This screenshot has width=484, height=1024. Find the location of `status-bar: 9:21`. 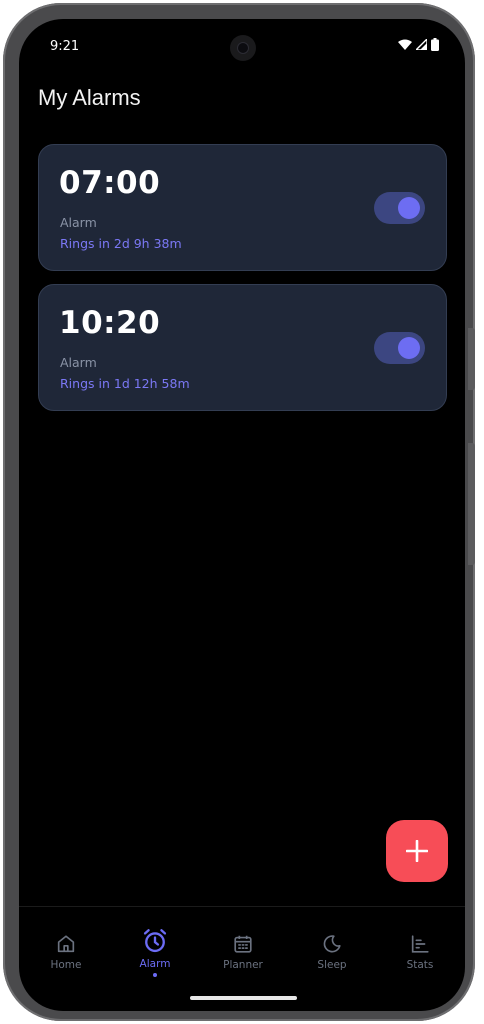

status-bar: 9:21 is located at coordinates (242, 47).